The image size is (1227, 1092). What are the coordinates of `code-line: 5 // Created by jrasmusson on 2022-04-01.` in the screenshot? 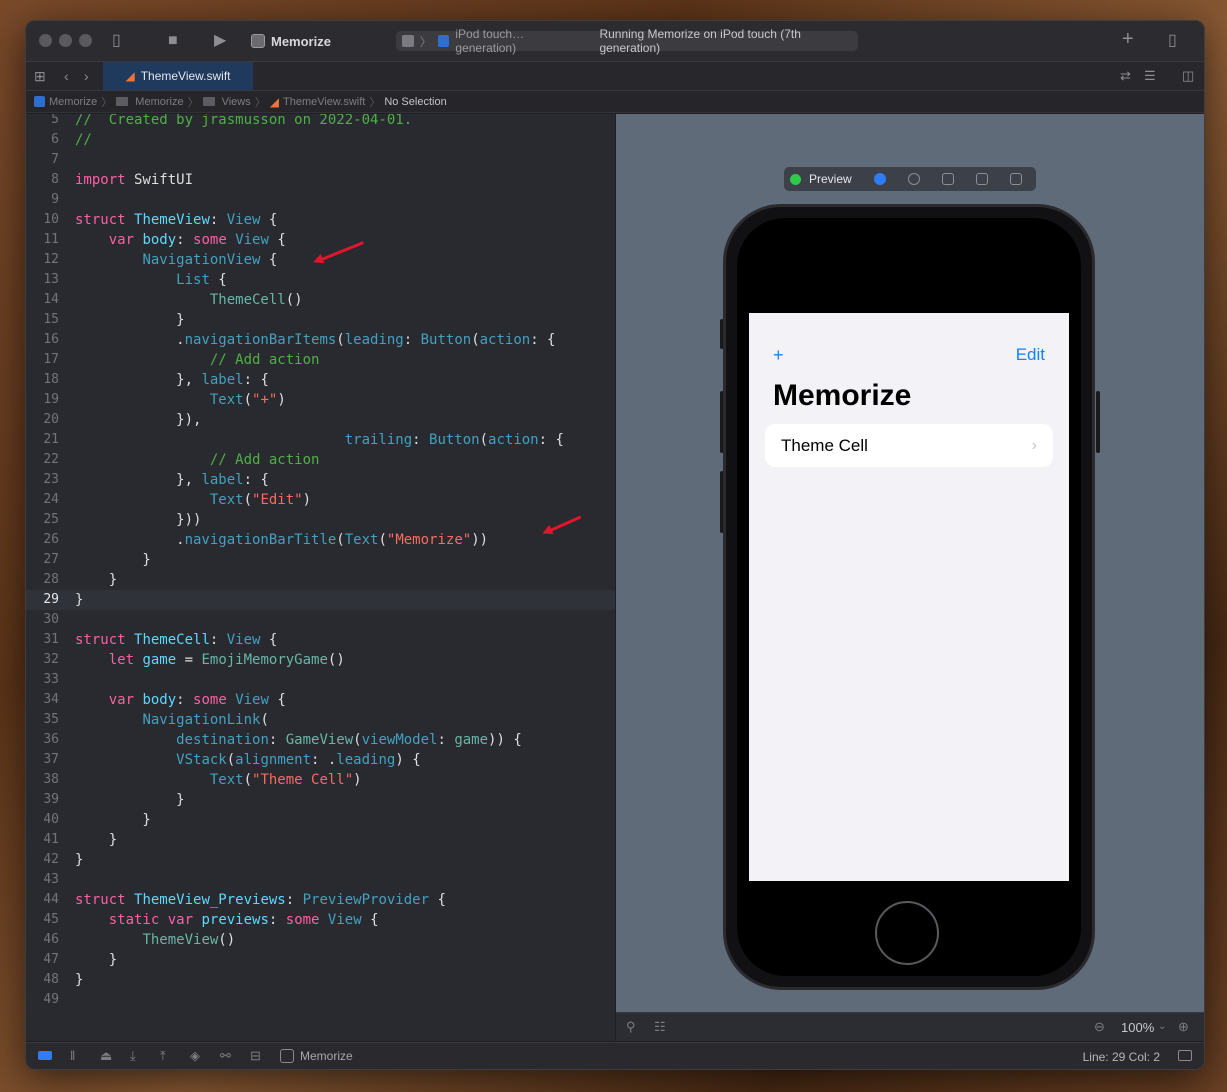 It's located at (320, 122).